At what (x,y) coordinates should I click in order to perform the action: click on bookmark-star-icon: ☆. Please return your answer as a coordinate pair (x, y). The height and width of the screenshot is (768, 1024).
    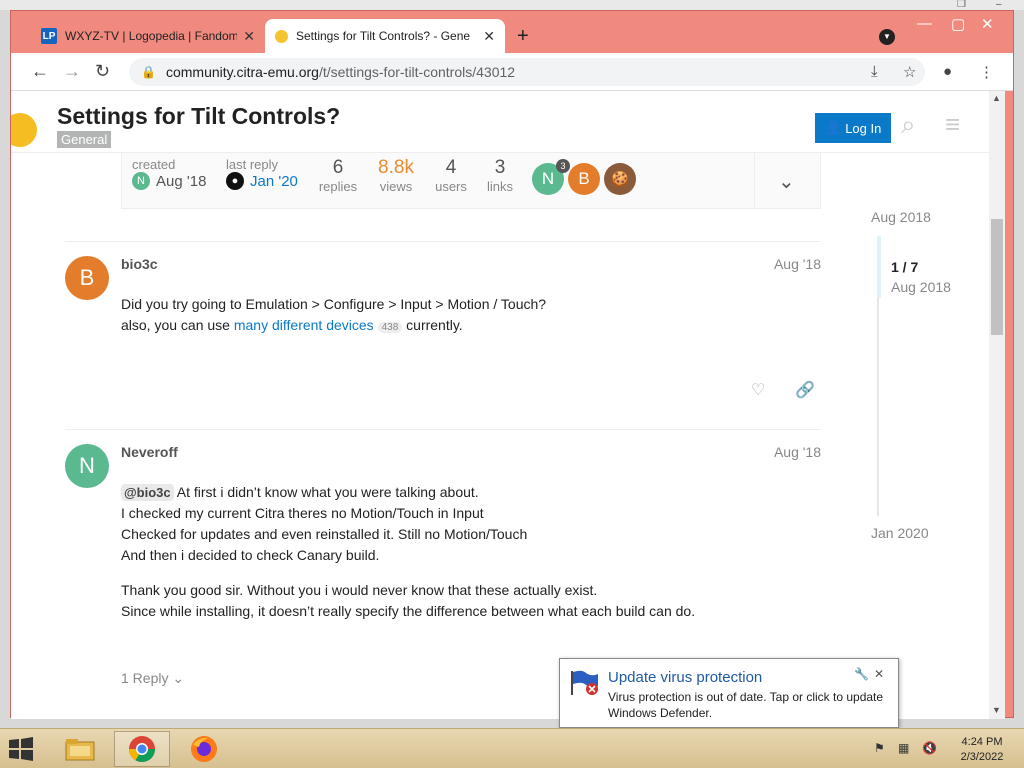
    Looking at the image, I should click on (909, 72).